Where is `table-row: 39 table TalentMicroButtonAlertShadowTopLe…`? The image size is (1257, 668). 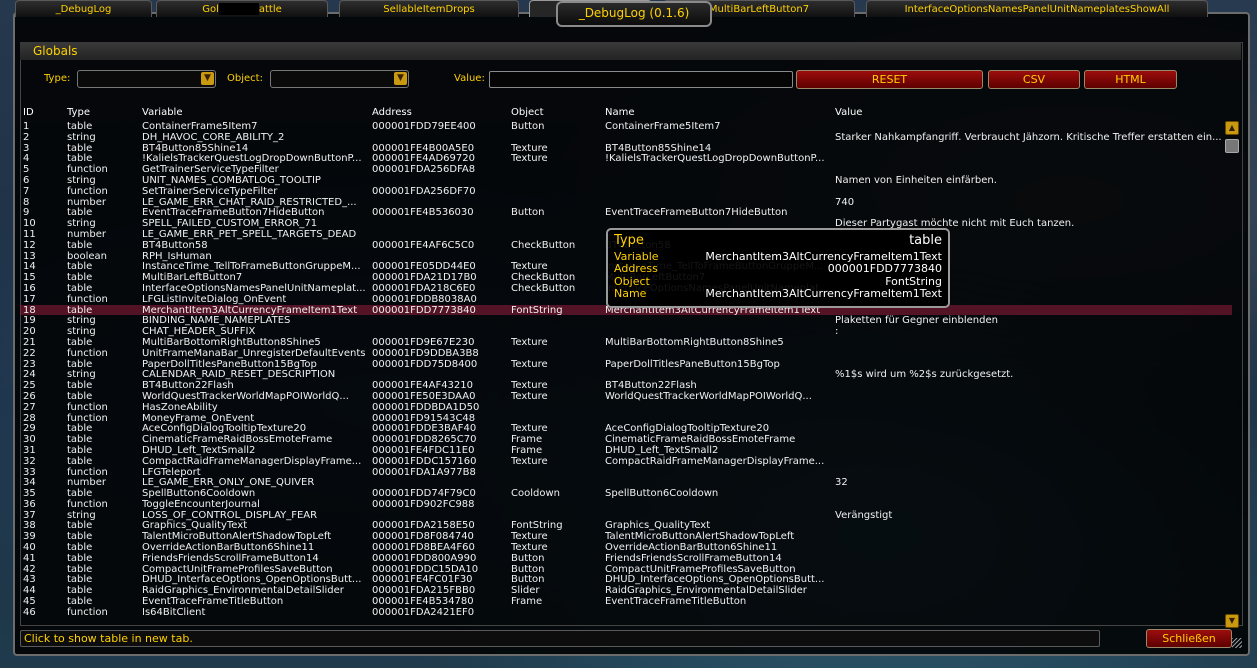
table-row: 39 table TalentMicroButtonAlertShadowTopLe… is located at coordinates (626, 536).